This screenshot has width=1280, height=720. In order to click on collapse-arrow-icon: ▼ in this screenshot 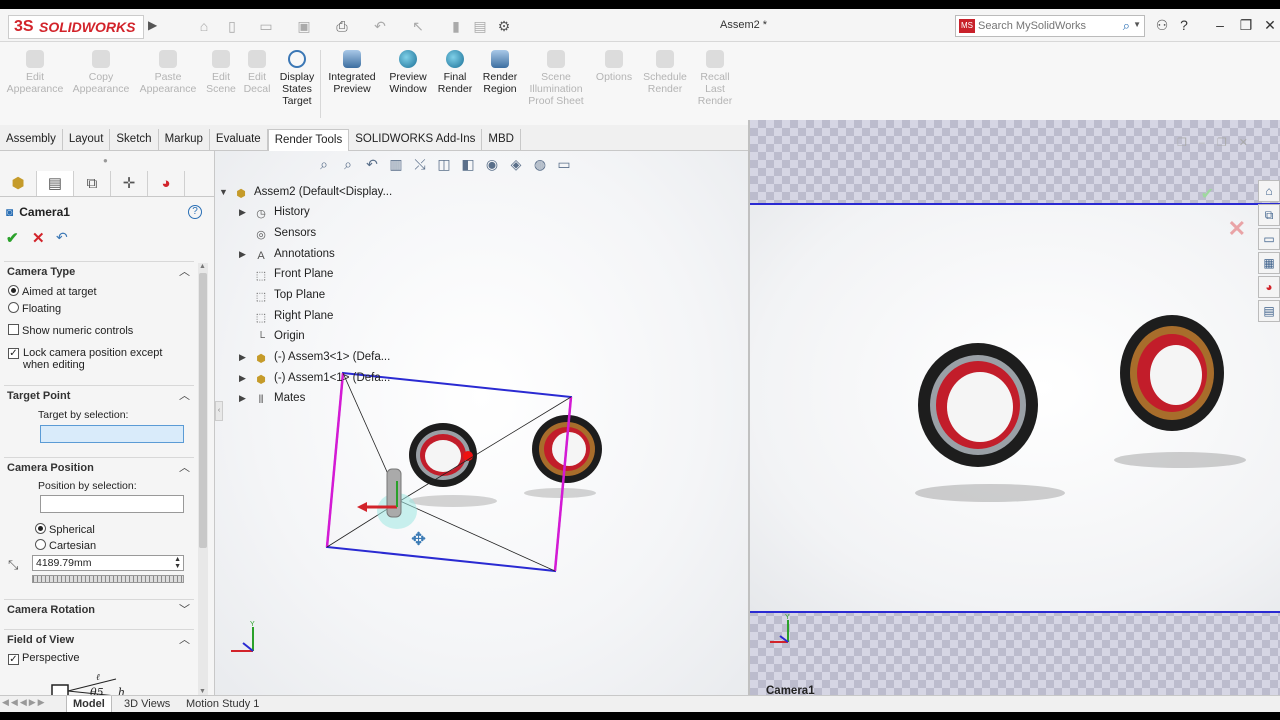, I will do `click(226, 192)`.